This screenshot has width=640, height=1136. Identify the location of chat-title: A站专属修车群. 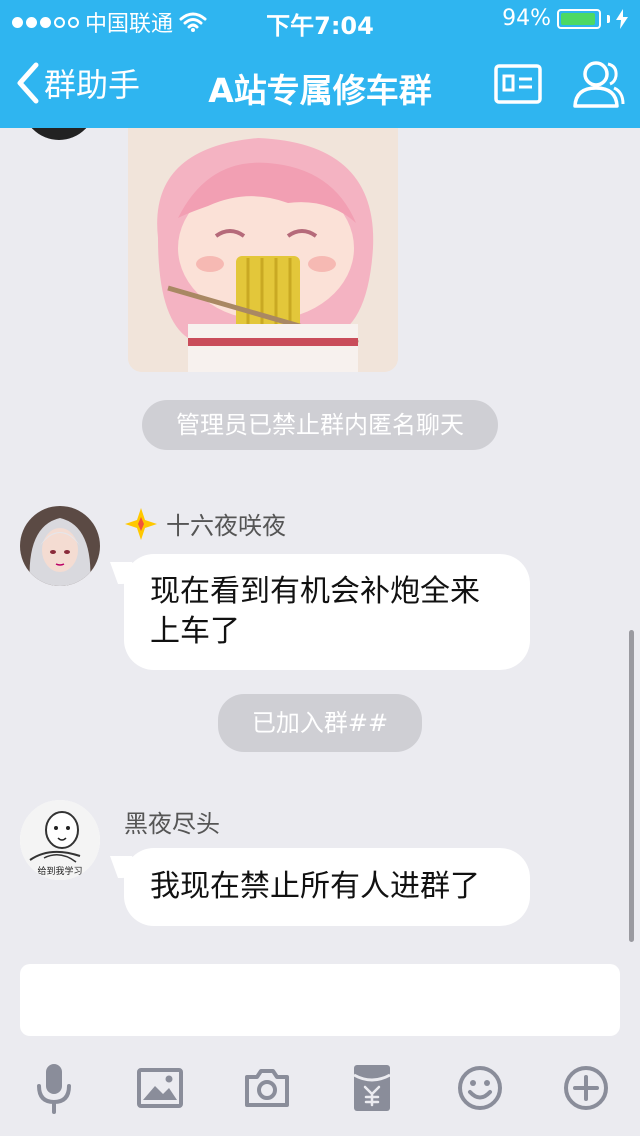
(320, 90).